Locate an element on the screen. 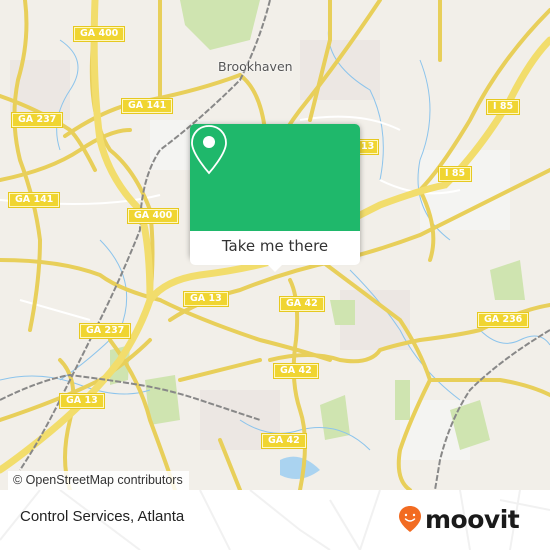 The height and width of the screenshot is (550, 550). popup-pointer is located at coordinates (275, 267).